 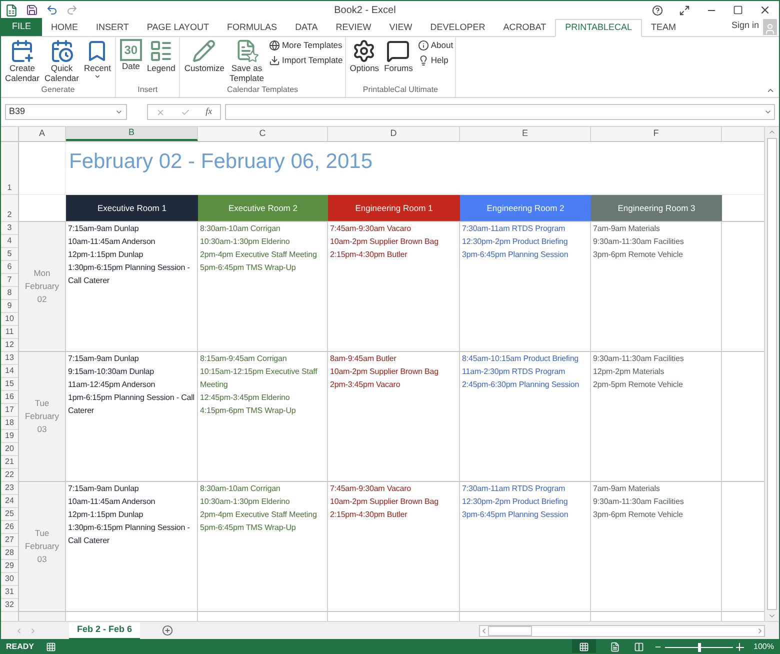 What do you see at coordinates (484, 630) in the screenshot?
I see `scroll-left-icon` at bounding box center [484, 630].